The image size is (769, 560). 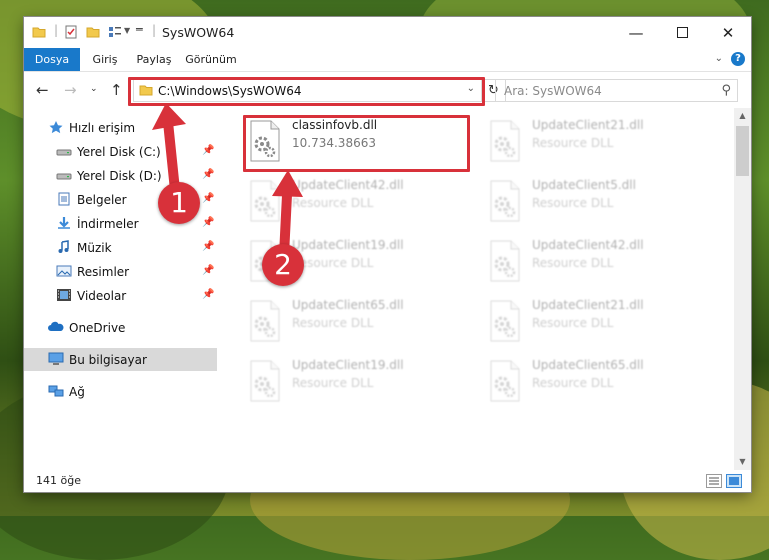 I want to click on callout-arrows, so click(x=227, y=181).